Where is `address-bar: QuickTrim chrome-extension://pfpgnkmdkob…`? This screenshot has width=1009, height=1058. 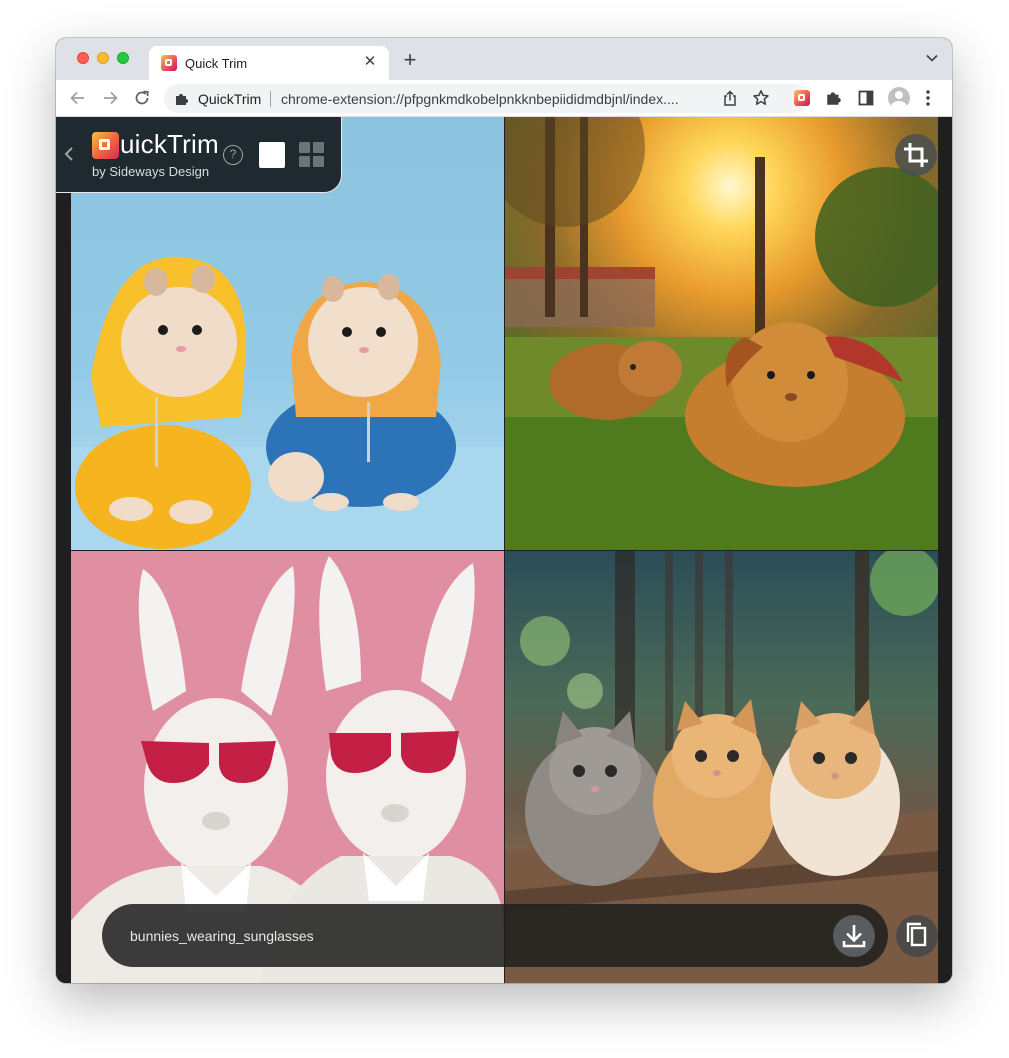
address-bar: QuickTrim chrome-extension://pfpgnkmdkob… is located at coordinates (486, 98).